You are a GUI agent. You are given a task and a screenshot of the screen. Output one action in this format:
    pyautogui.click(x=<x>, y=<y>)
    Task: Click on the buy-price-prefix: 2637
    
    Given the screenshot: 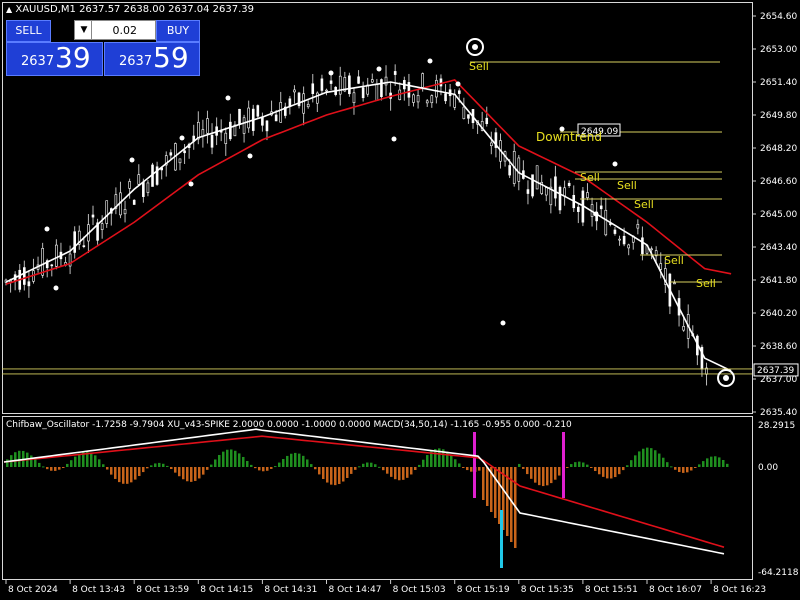 What is the action you would take?
    pyautogui.click(x=136, y=61)
    